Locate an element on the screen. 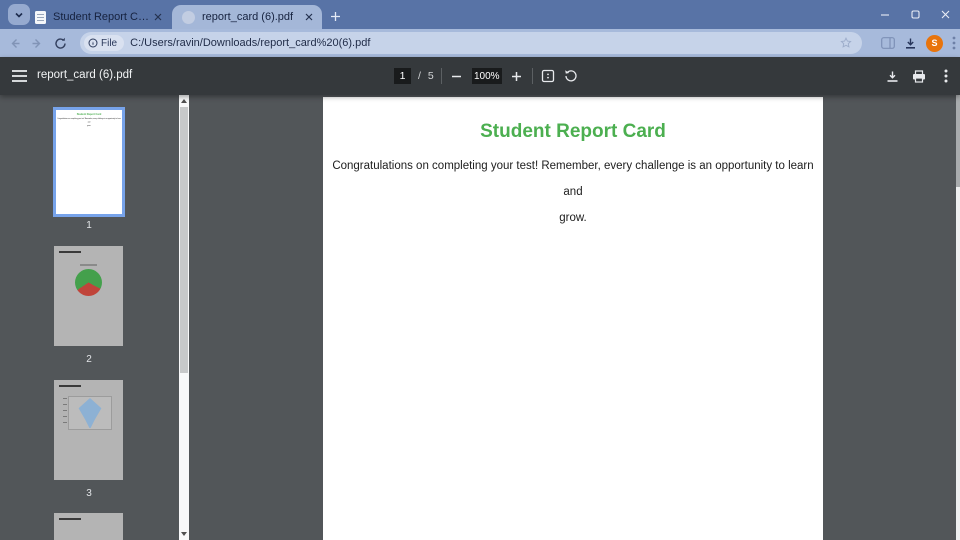 The height and width of the screenshot is (540, 960). minus-icon is located at coordinates (456, 76).